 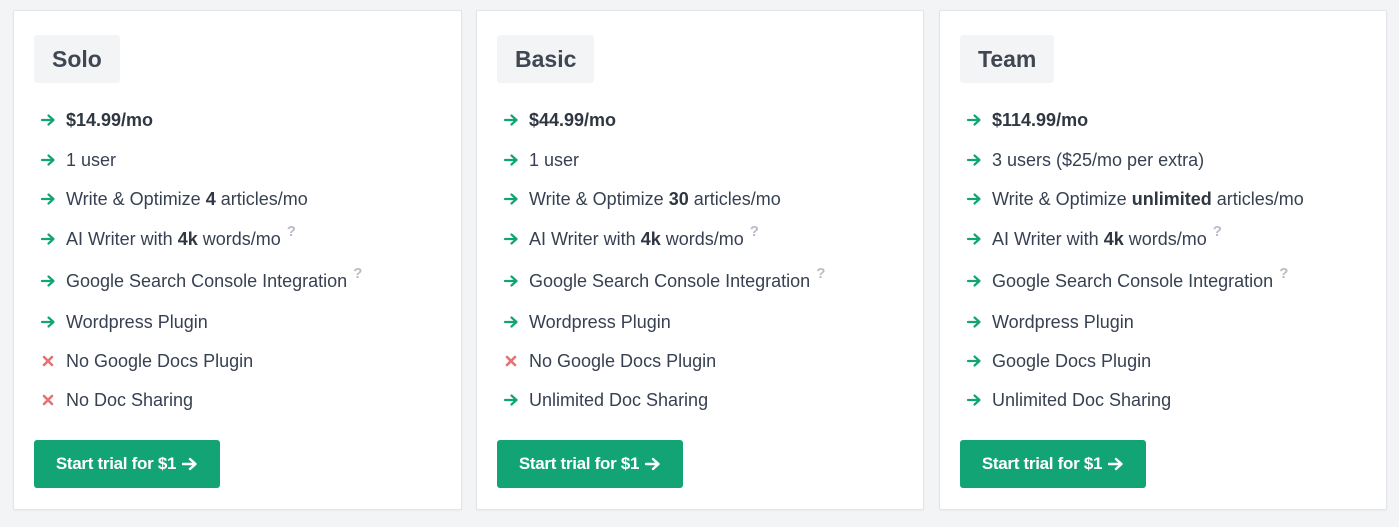 I want to click on feature-item: $114.99/mo, so click(x=1170, y=120).